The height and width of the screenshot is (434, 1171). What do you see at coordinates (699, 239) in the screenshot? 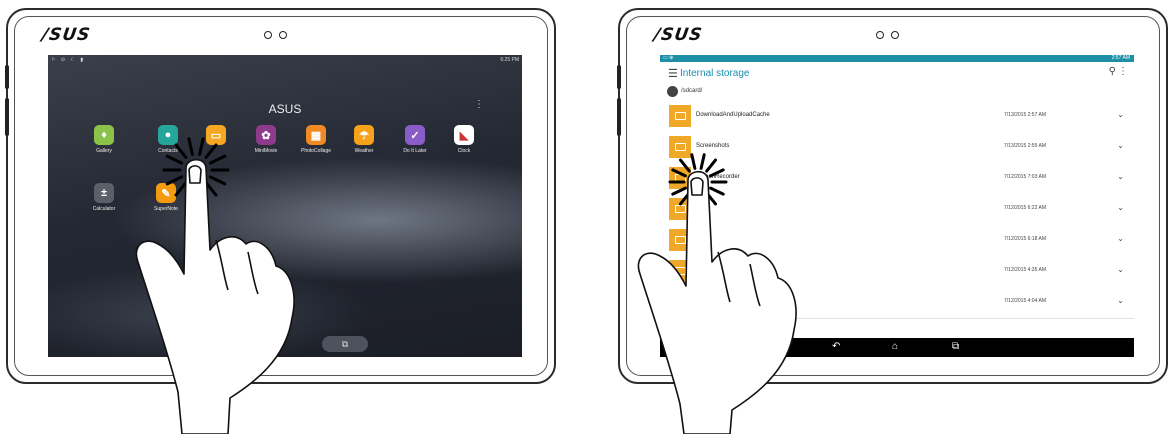
I see `folder-name: nk` at bounding box center [699, 239].